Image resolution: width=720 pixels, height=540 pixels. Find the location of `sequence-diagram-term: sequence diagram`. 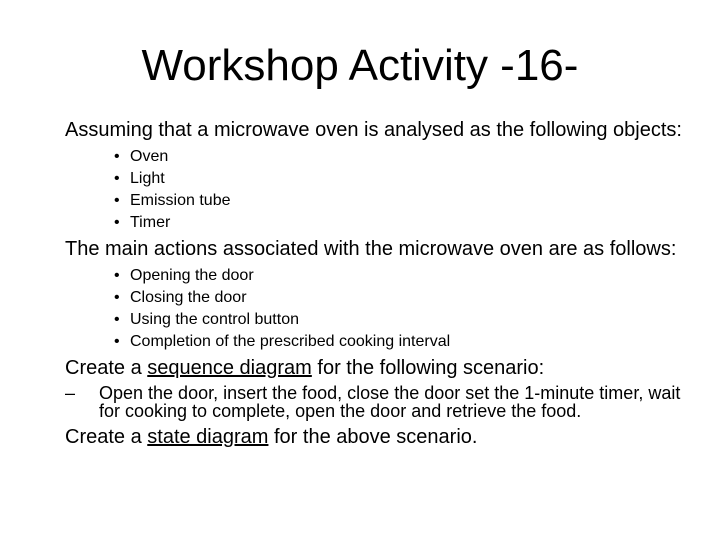

sequence-diagram-term: sequence diagram is located at coordinates (229, 368).